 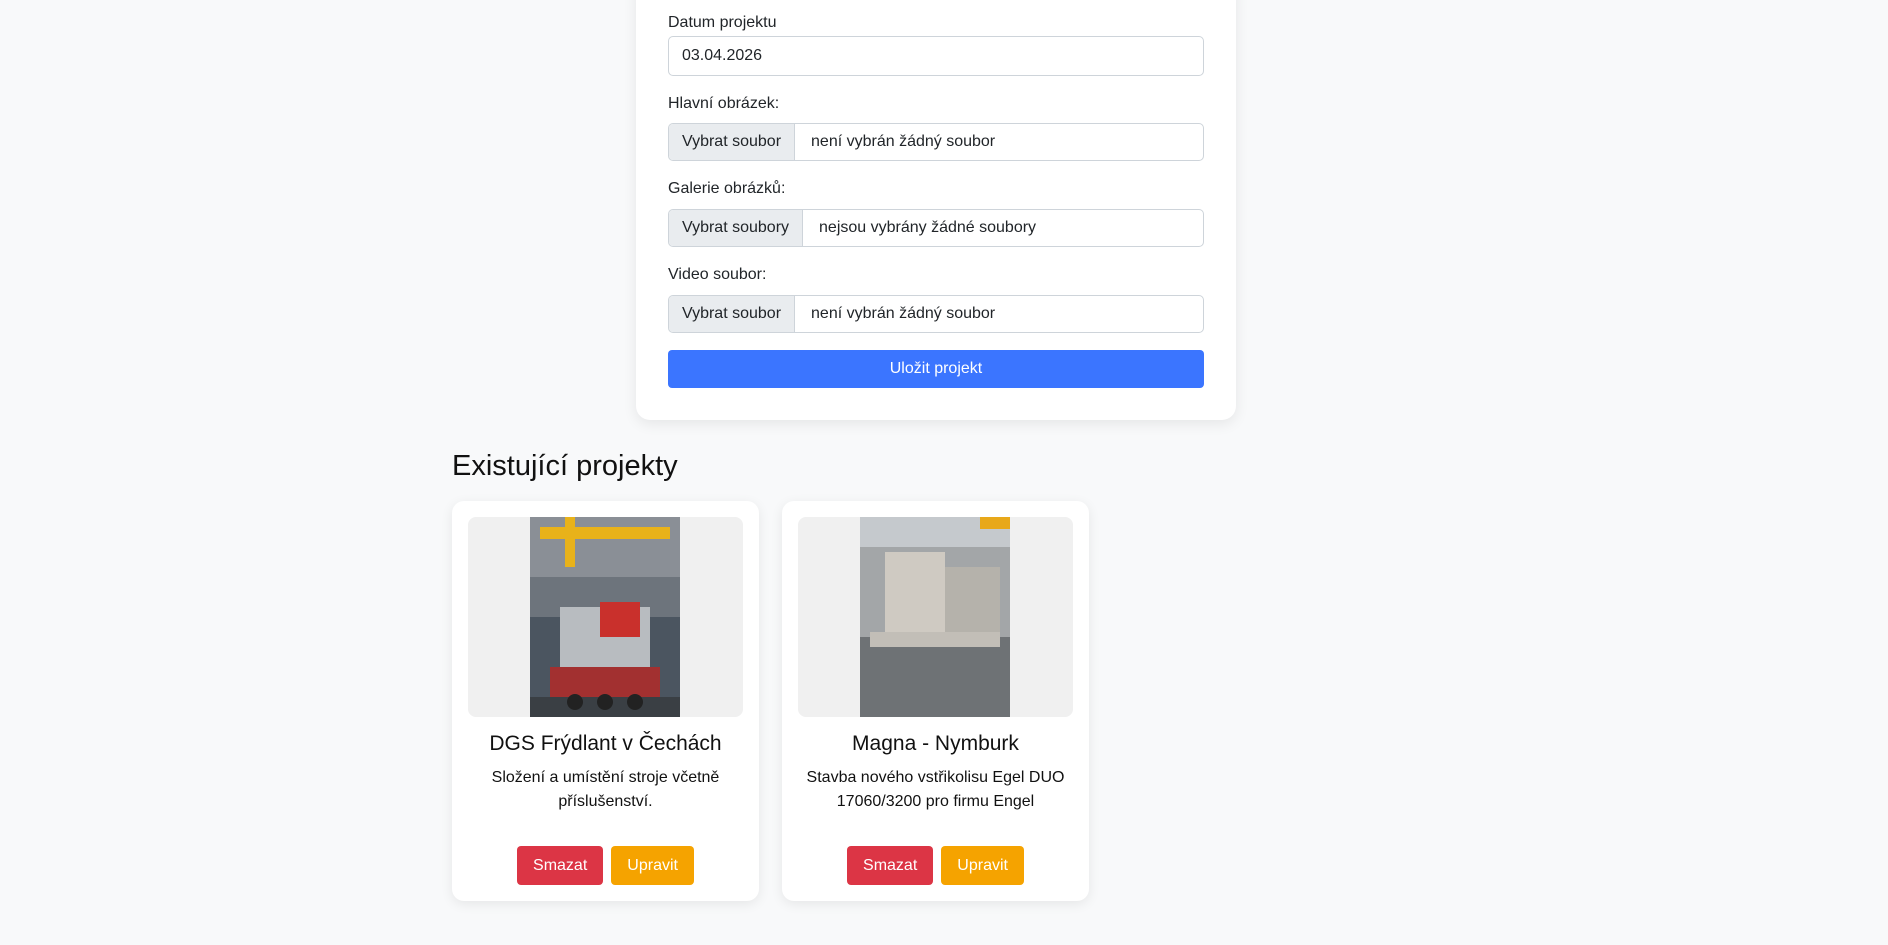 I want to click on save-project-button: Uložit projekt, so click(x=936, y=369).